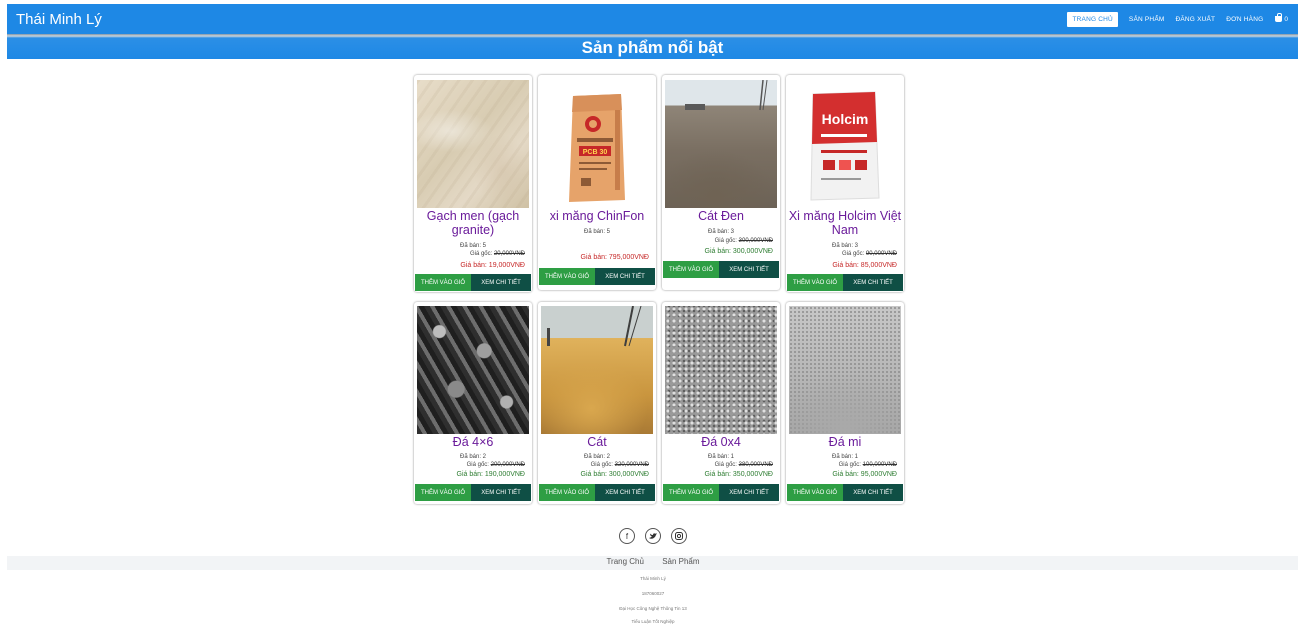  Describe the element at coordinates (743, 241) in the screenshot. I see `product-original-price: Giá gốc: 300,000VNĐ` at that location.